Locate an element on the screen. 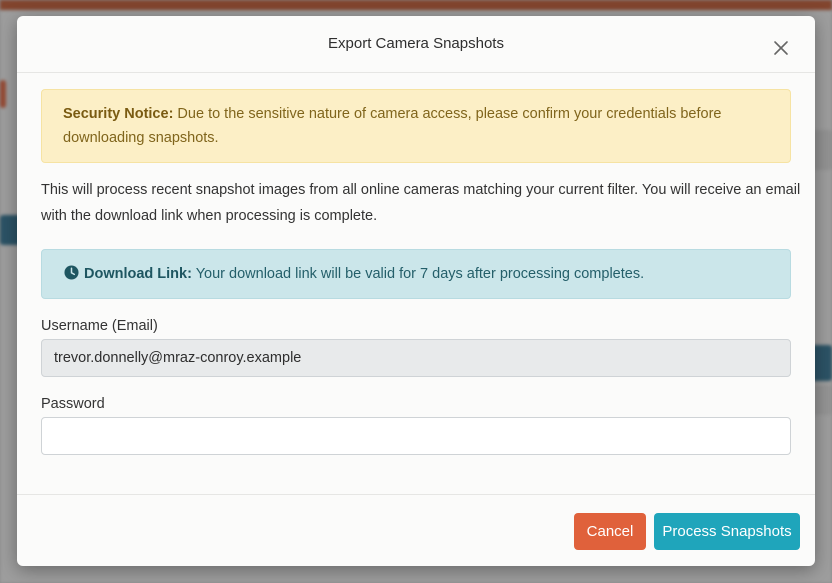 This screenshot has height=583, width=832. modal-header: Export Camera Snapshots is located at coordinates (416, 44).